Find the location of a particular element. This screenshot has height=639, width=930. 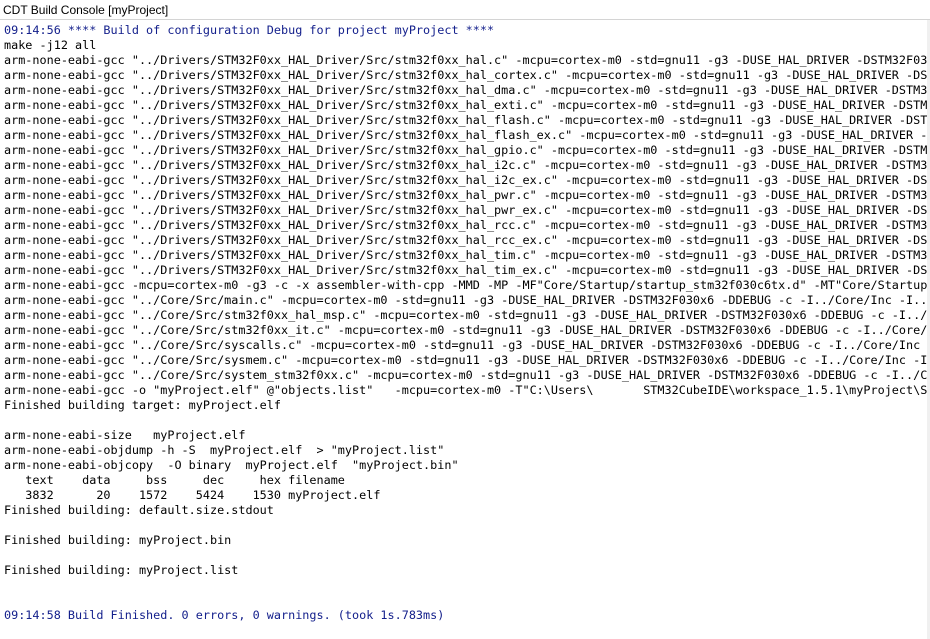

console-line: Finished building: myProject.list is located at coordinates (121, 570).